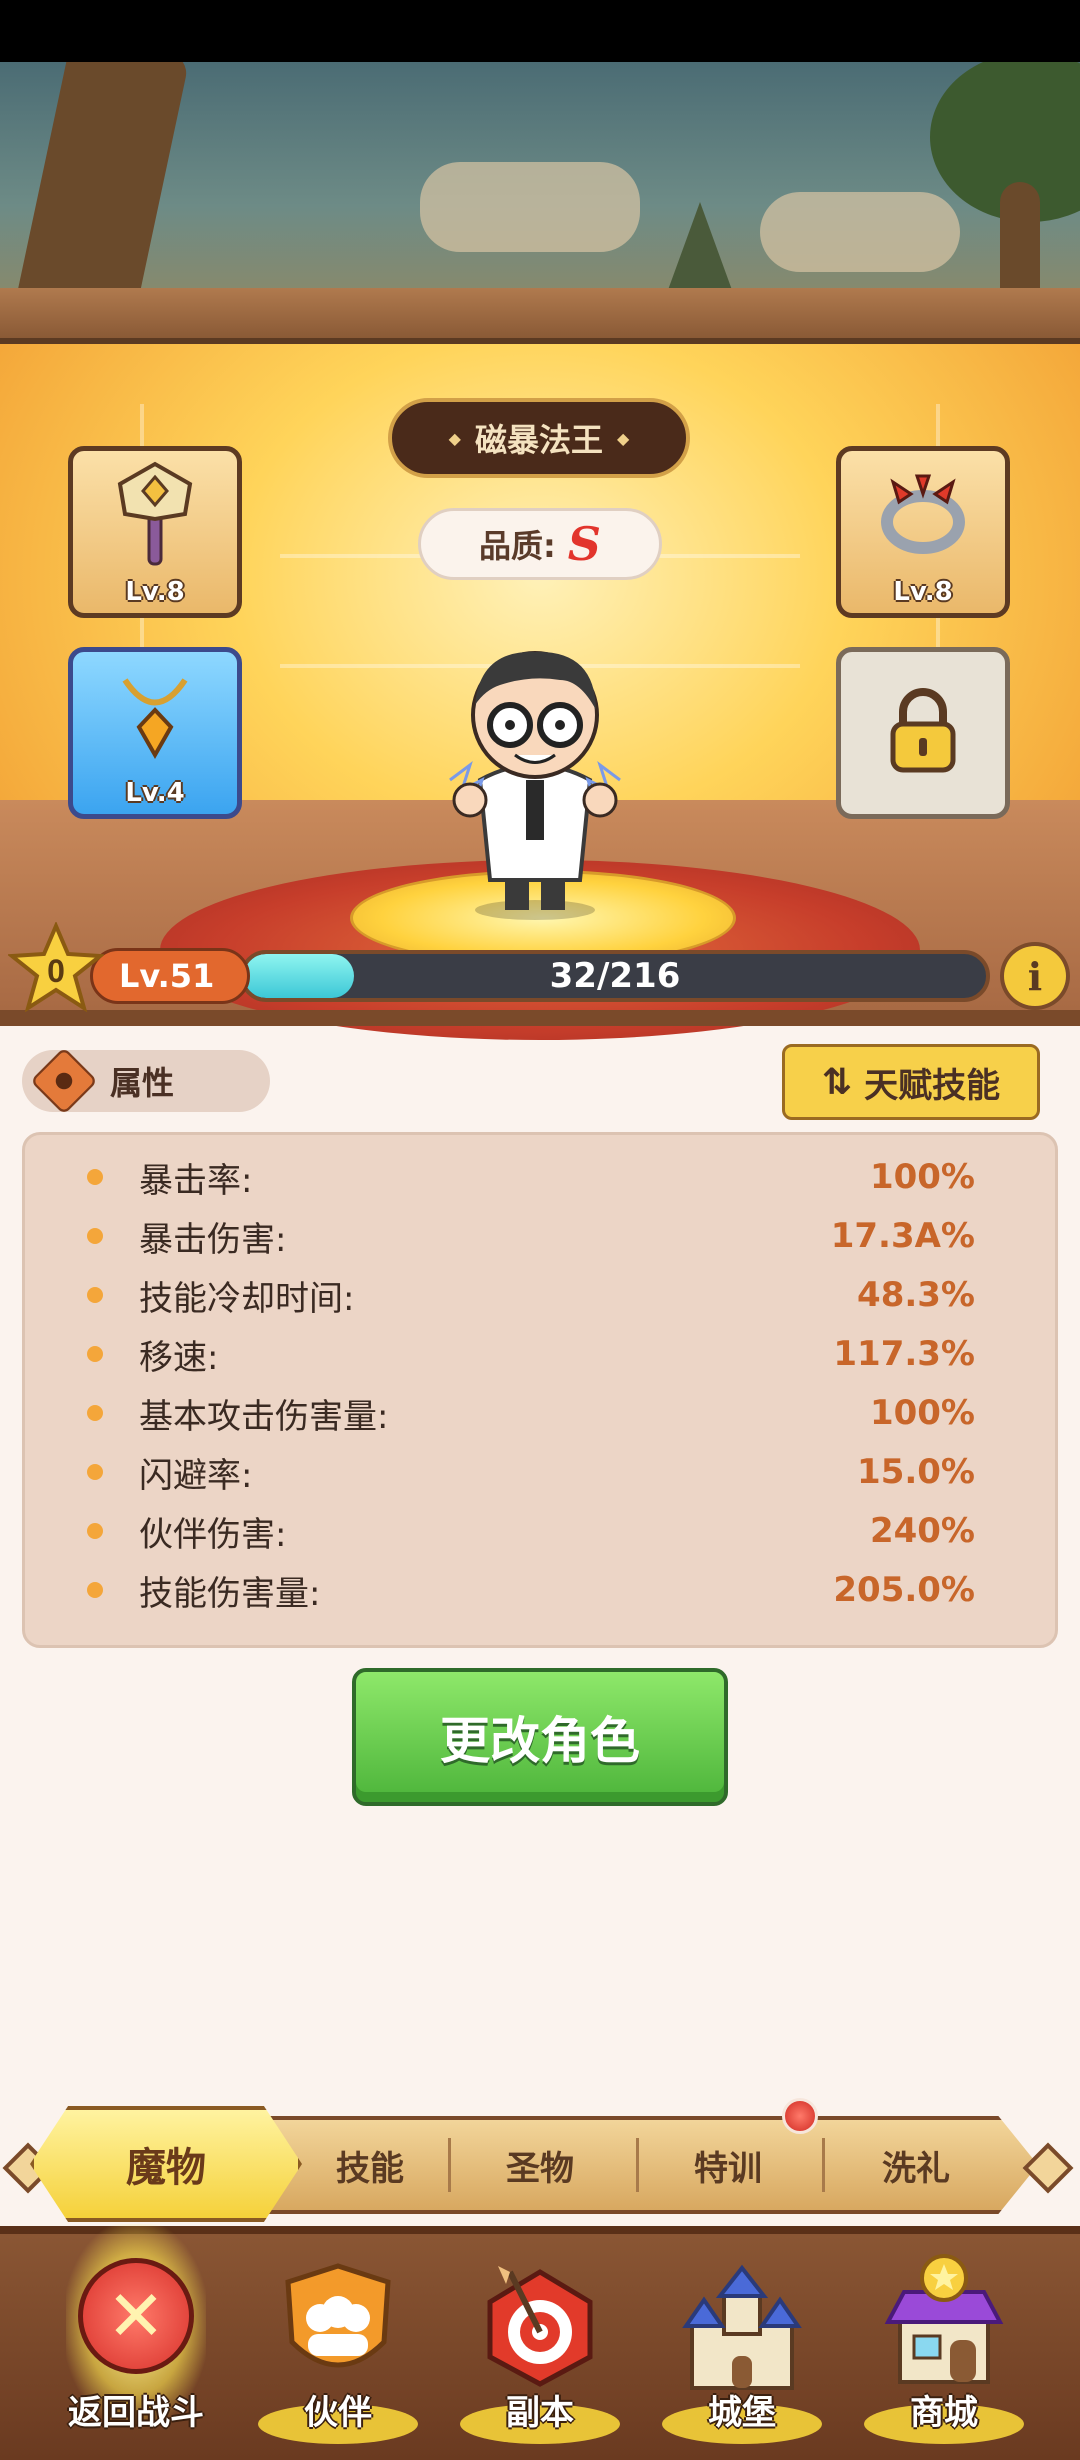 The height and width of the screenshot is (2460, 1080). I want to click on nav-label: 城堡, so click(742, 2413).